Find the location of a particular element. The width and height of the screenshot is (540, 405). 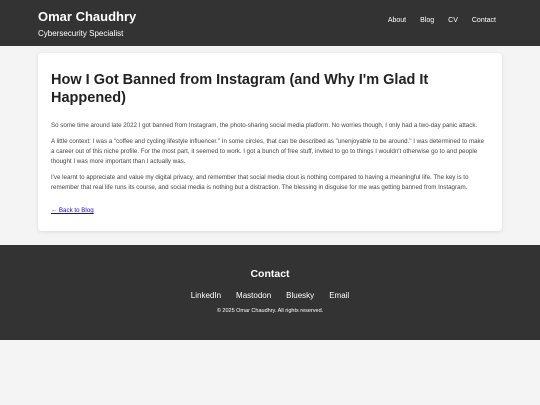

back-to-blog-link: ← Back to Blog is located at coordinates (72, 210).